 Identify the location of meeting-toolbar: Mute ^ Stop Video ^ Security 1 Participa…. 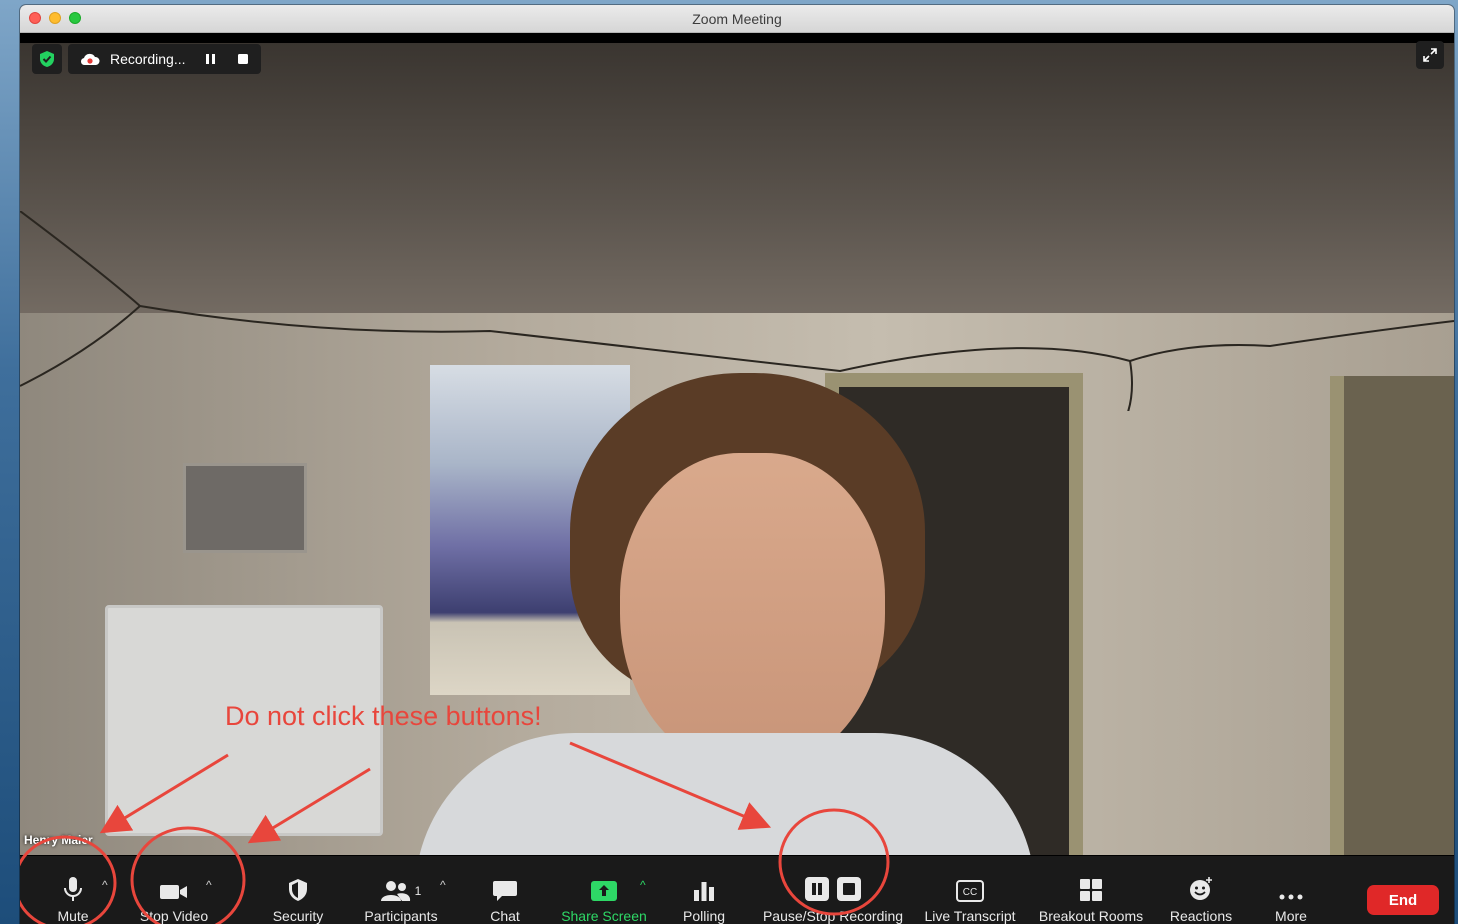
(737, 890).